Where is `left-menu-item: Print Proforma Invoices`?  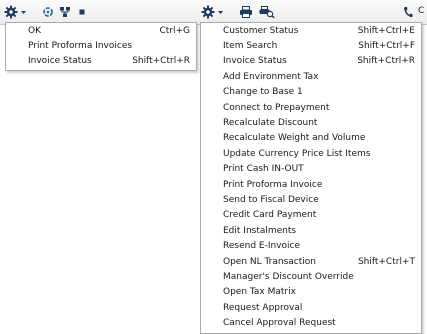 left-menu-item: Print Proforma Invoices is located at coordinates (101, 45).